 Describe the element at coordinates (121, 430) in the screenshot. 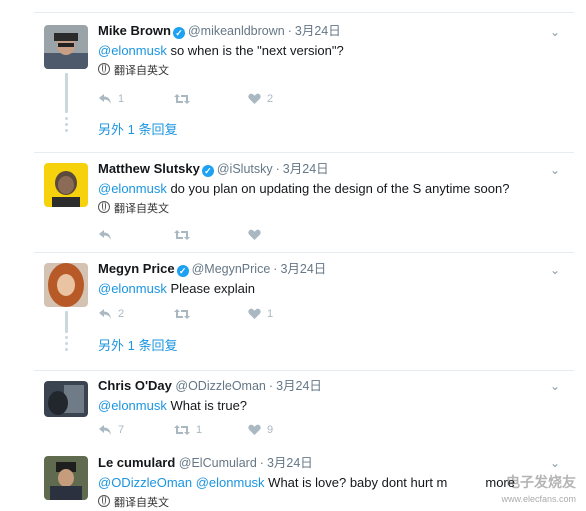

I see `reply-count: 7` at that location.